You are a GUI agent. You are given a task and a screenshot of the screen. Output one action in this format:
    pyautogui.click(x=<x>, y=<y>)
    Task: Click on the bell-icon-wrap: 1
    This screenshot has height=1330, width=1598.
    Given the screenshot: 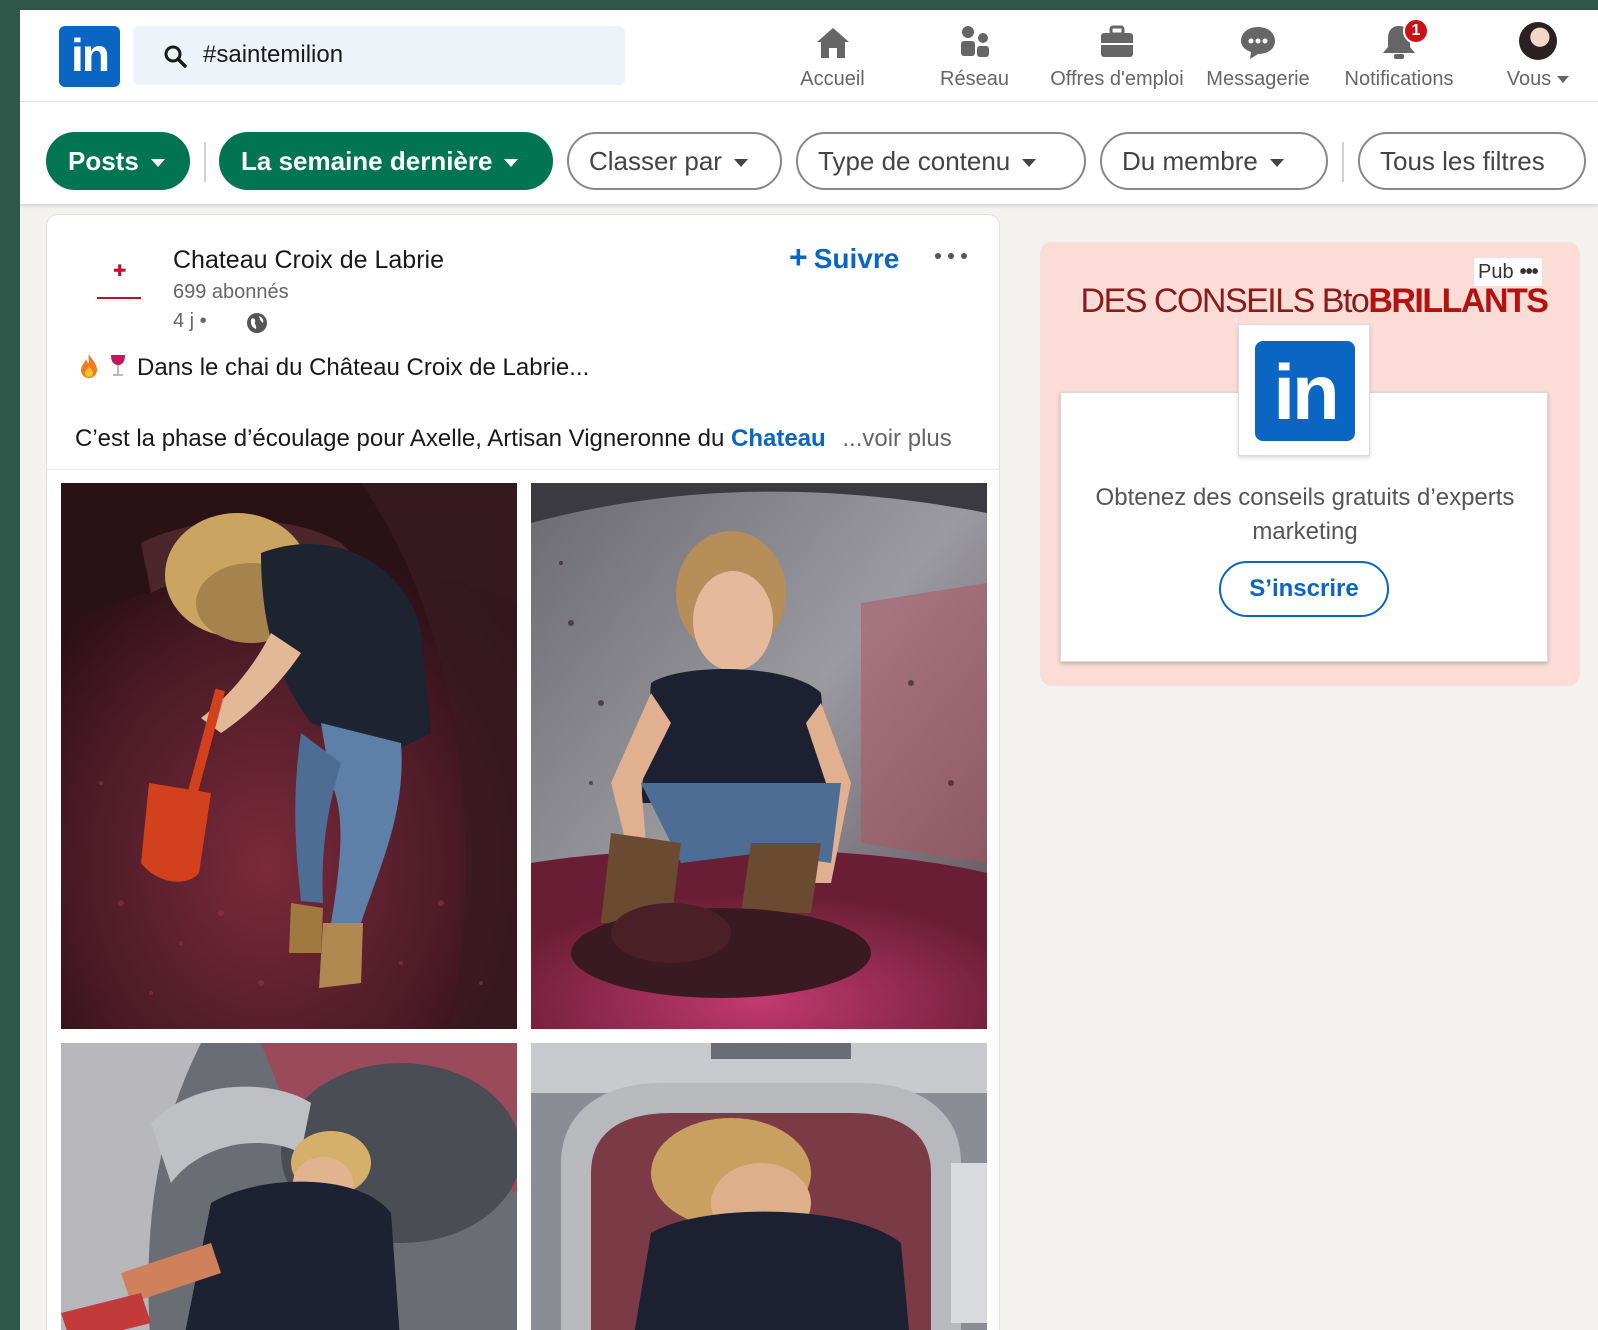 What is the action you would take?
    pyautogui.click(x=1404, y=40)
    